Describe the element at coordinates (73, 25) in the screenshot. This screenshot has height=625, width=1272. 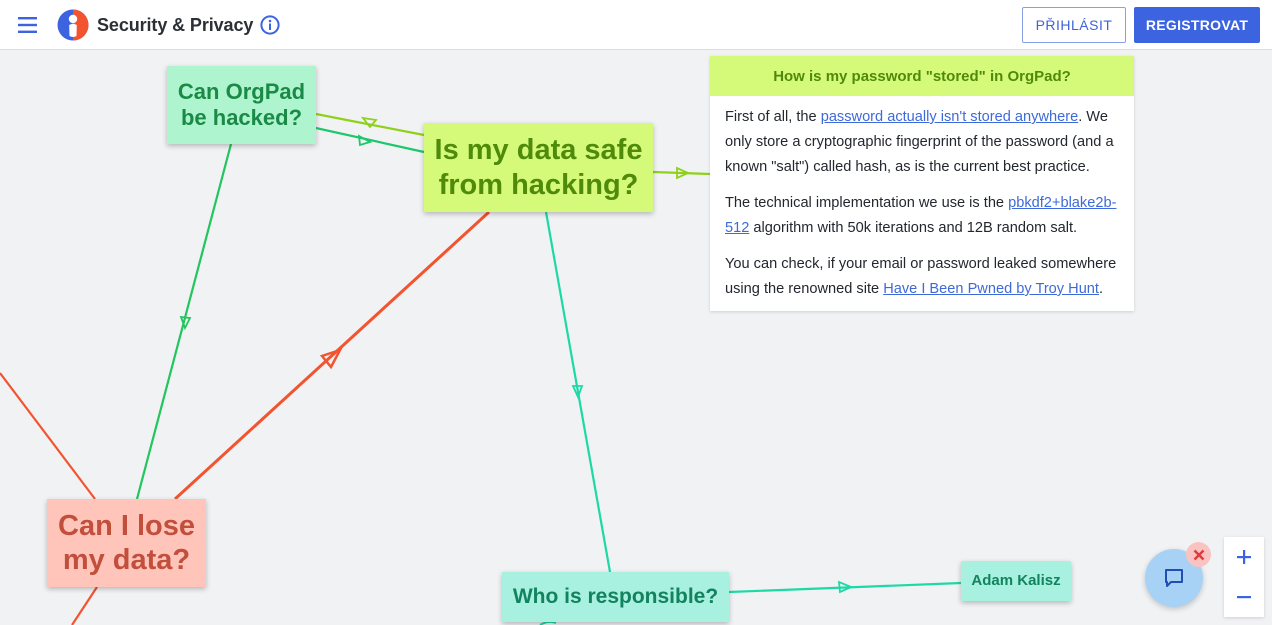
I see `orgpad-logo` at that location.